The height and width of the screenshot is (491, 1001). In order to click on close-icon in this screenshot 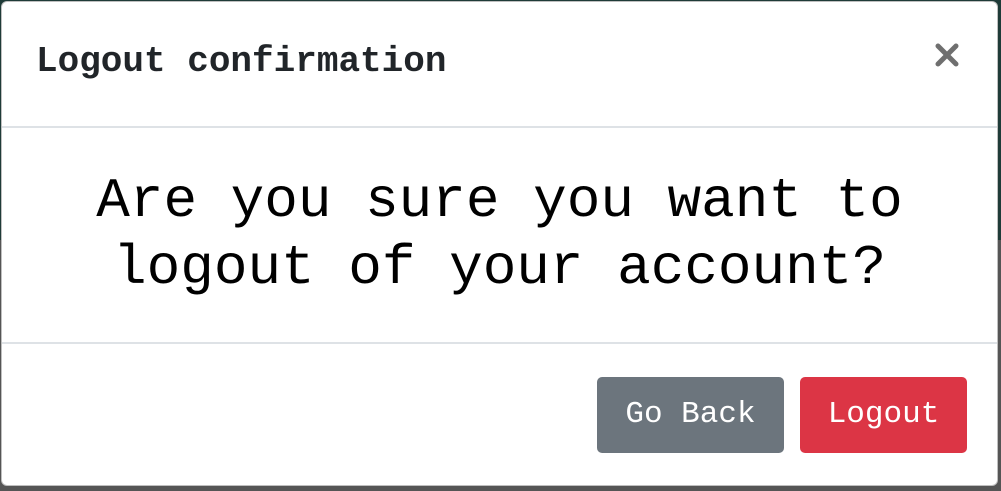, I will do `click(947, 55)`.